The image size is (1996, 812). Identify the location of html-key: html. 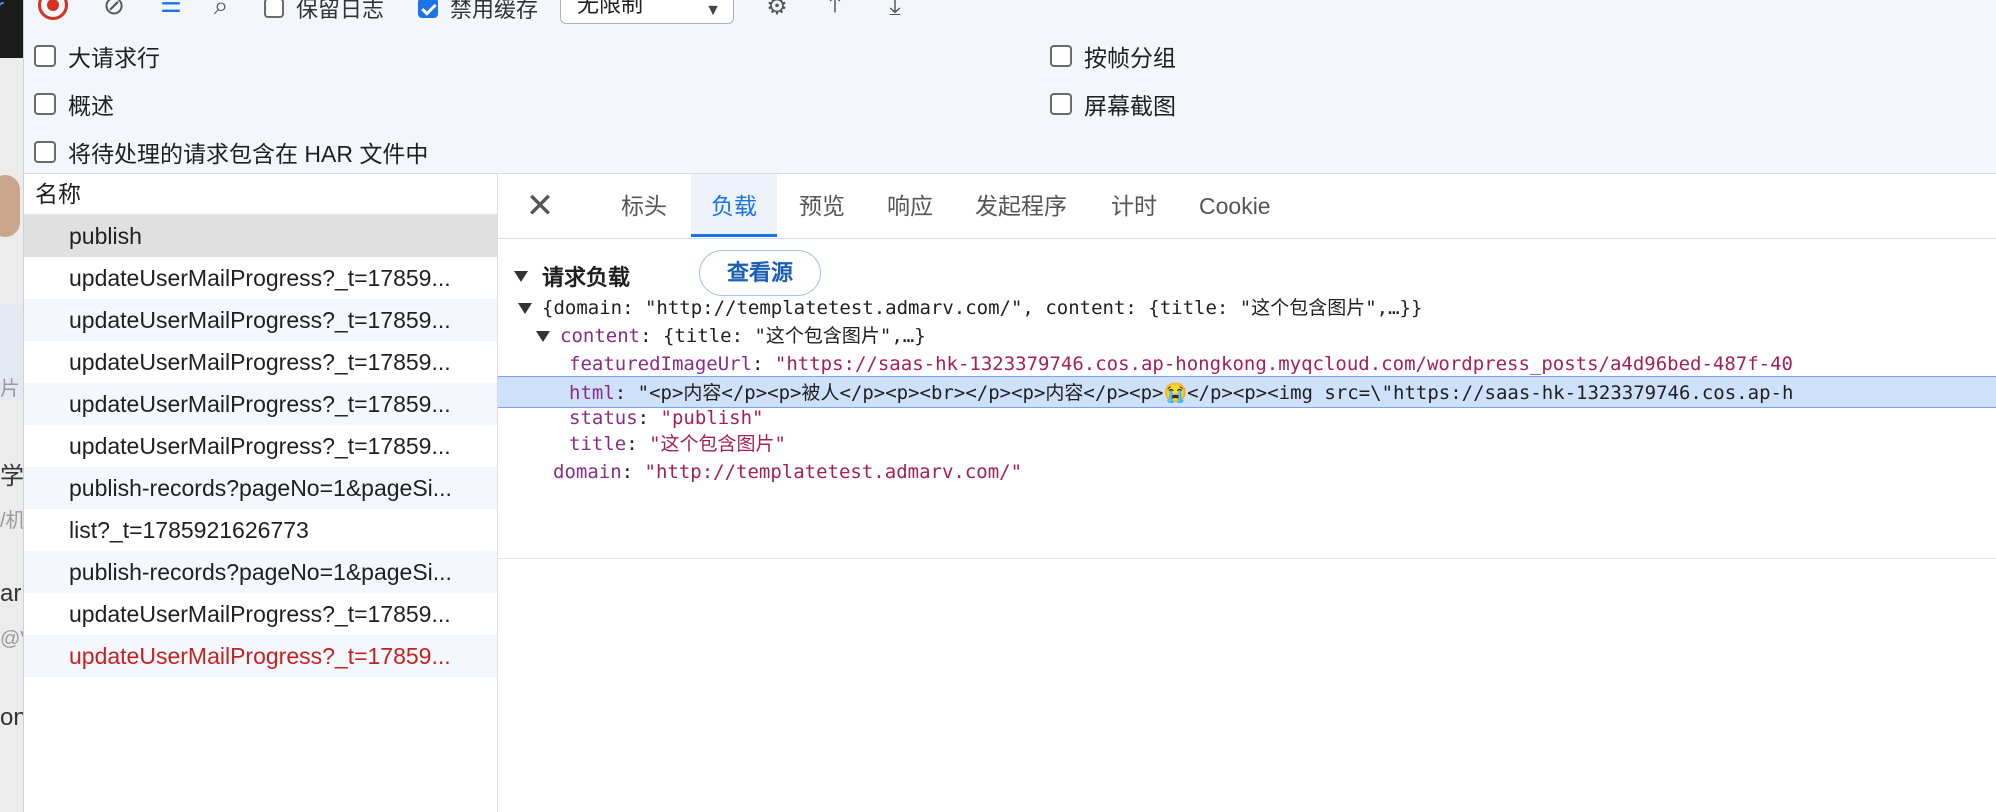
(592, 393).